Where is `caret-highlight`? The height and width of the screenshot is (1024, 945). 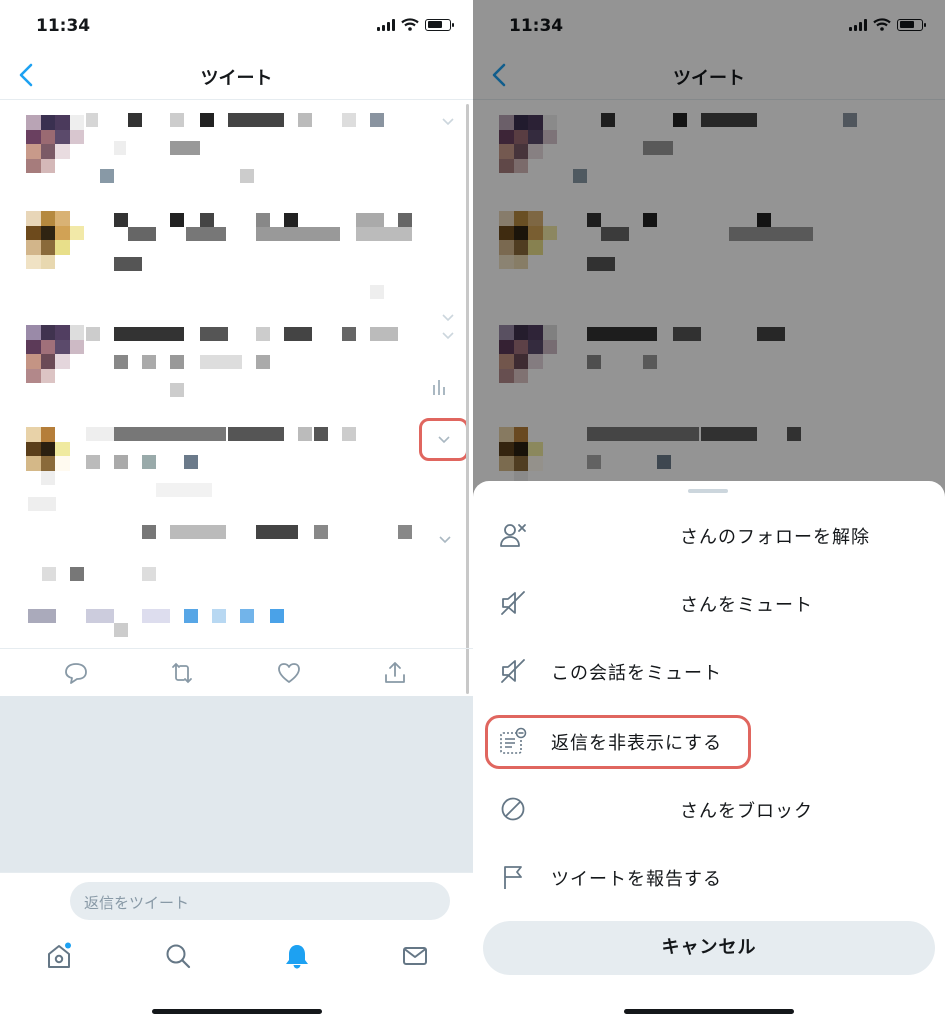 caret-highlight is located at coordinates (444, 439).